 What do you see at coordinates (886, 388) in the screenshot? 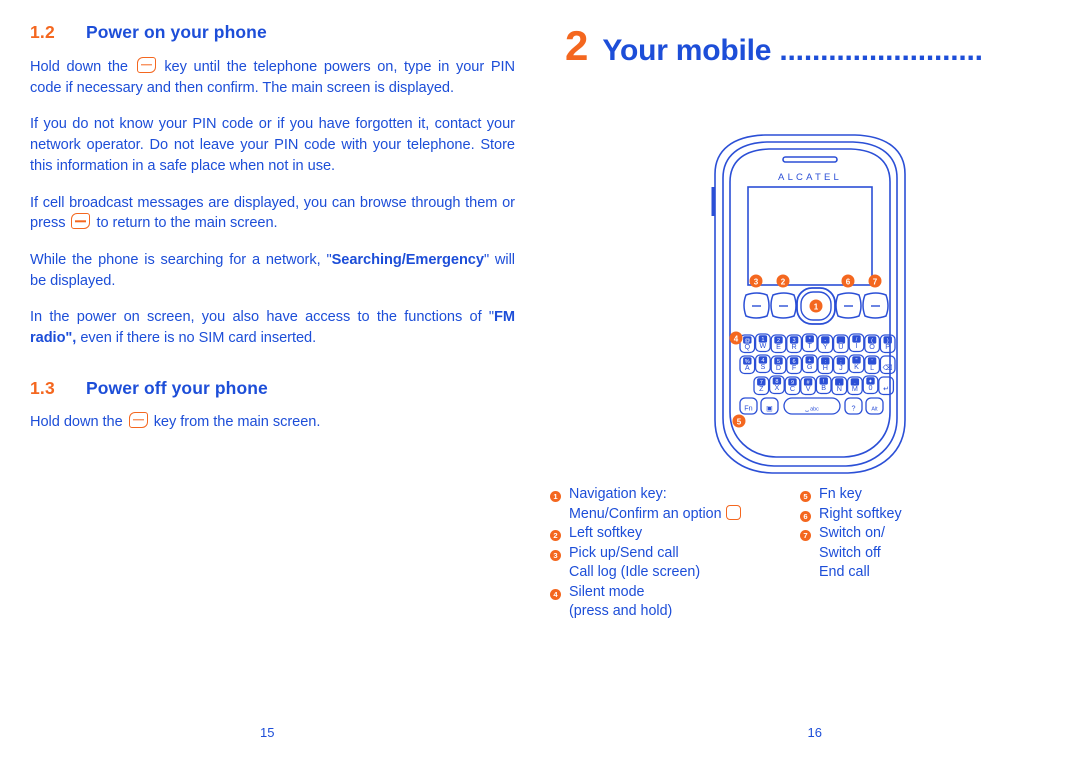
I see `key-r3-↵-label: ↵` at bounding box center [886, 388].